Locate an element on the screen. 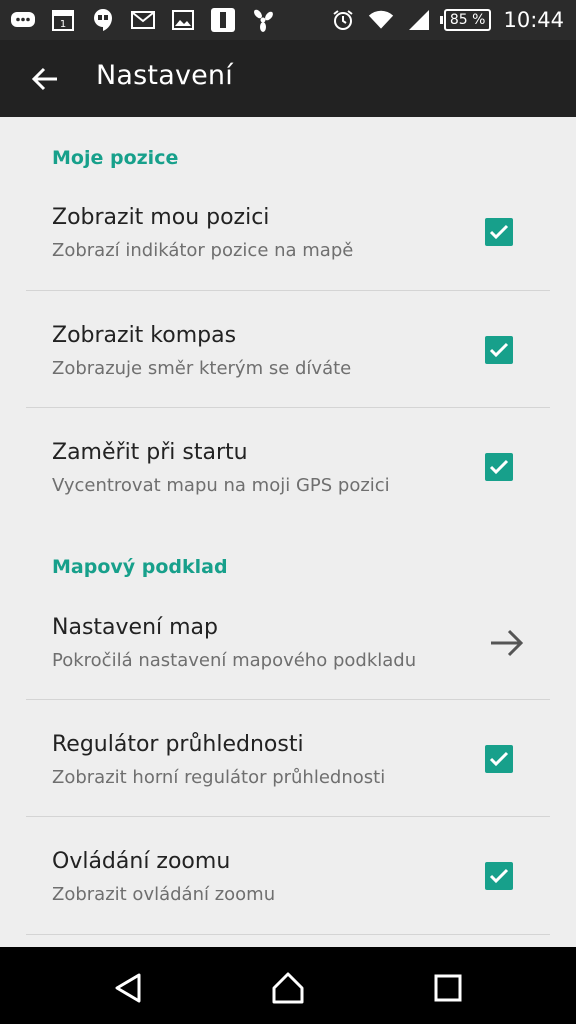 This screenshot has height=1024, width=576. center-on-start-checkbox is located at coordinates (499, 467).